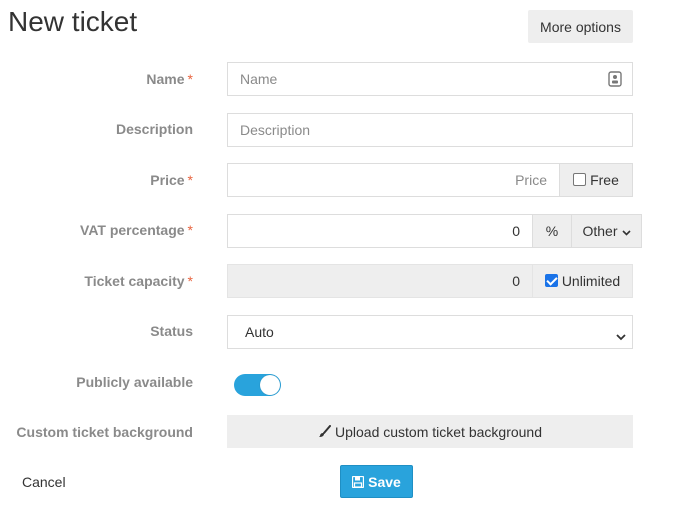 The width and height of the screenshot is (675, 508). Describe the element at coordinates (270, 385) in the screenshot. I see `toggle-knob` at that location.